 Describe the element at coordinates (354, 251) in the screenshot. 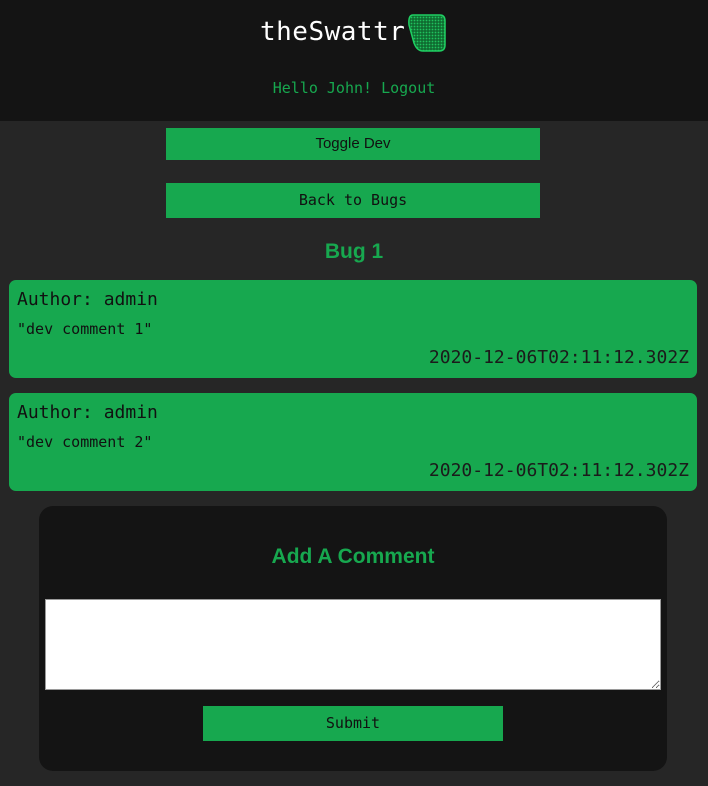

I see `bug-title: Bug 1` at that location.